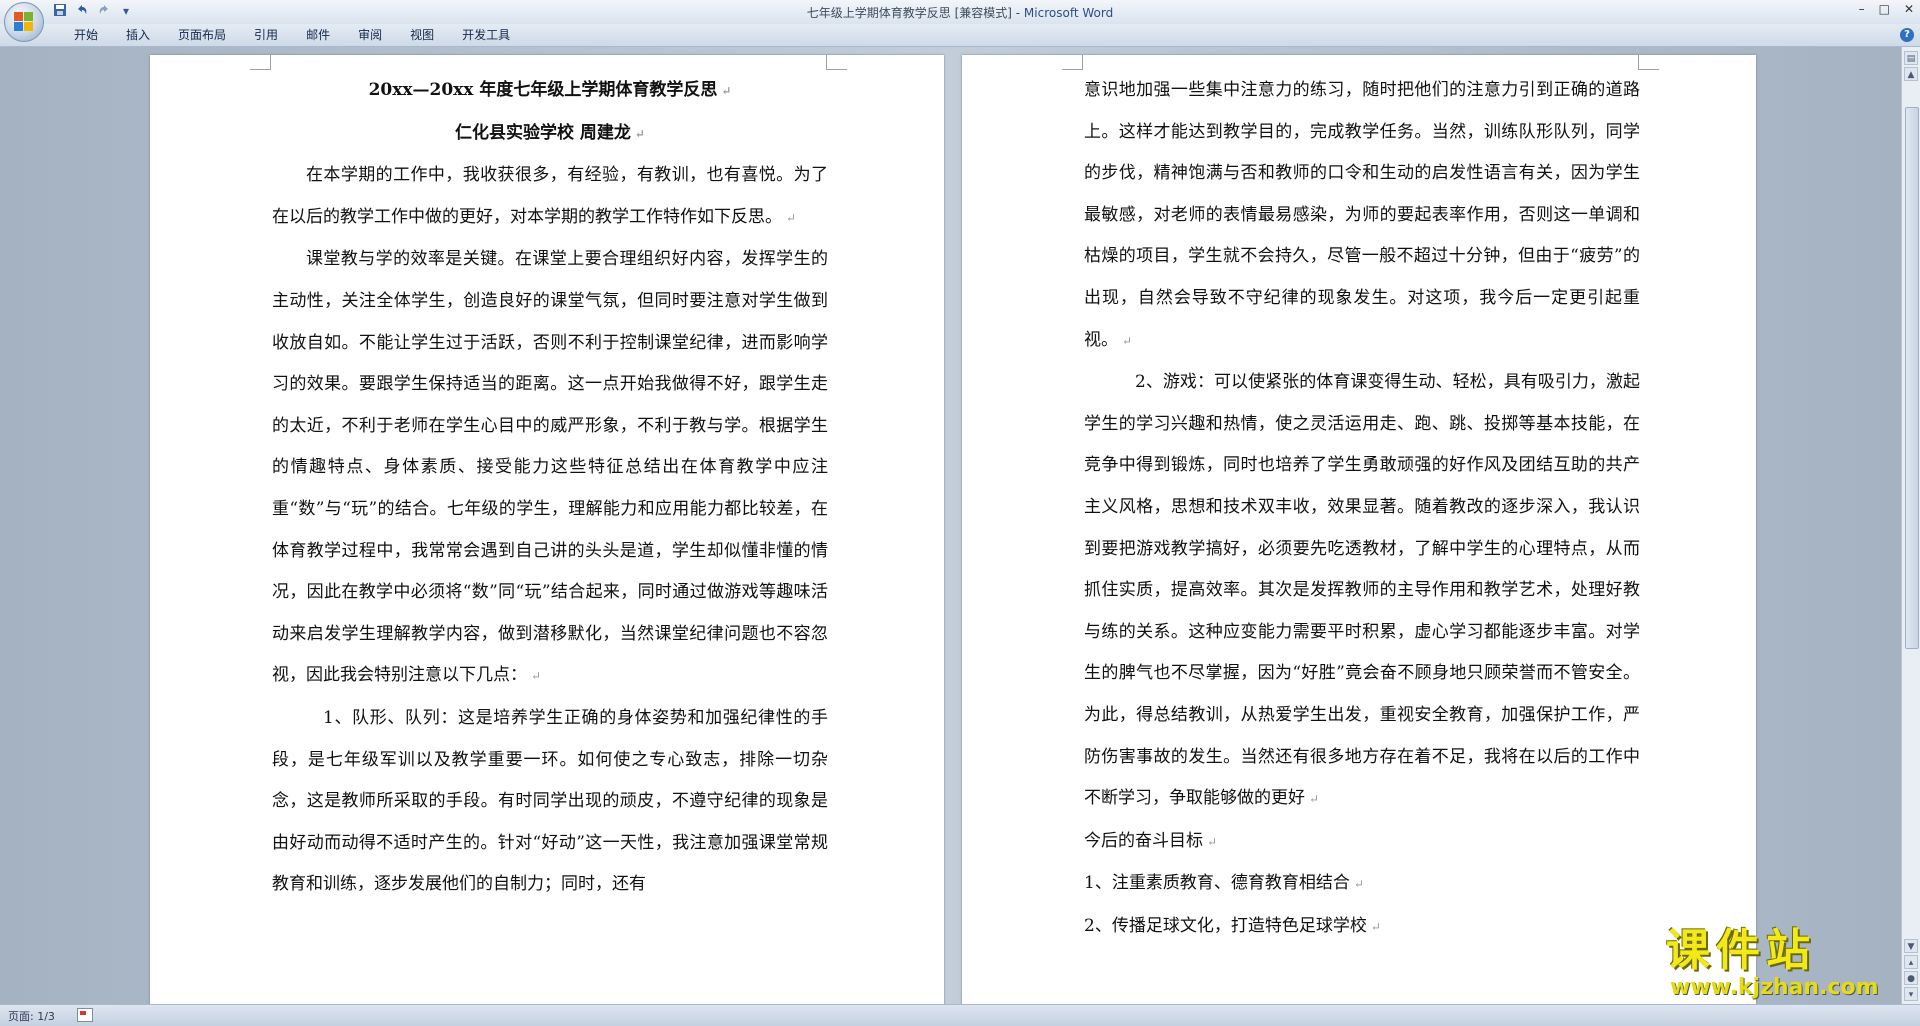  What do you see at coordinates (486, 35) in the screenshot?
I see `tab-developer: 开发工具` at bounding box center [486, 35].